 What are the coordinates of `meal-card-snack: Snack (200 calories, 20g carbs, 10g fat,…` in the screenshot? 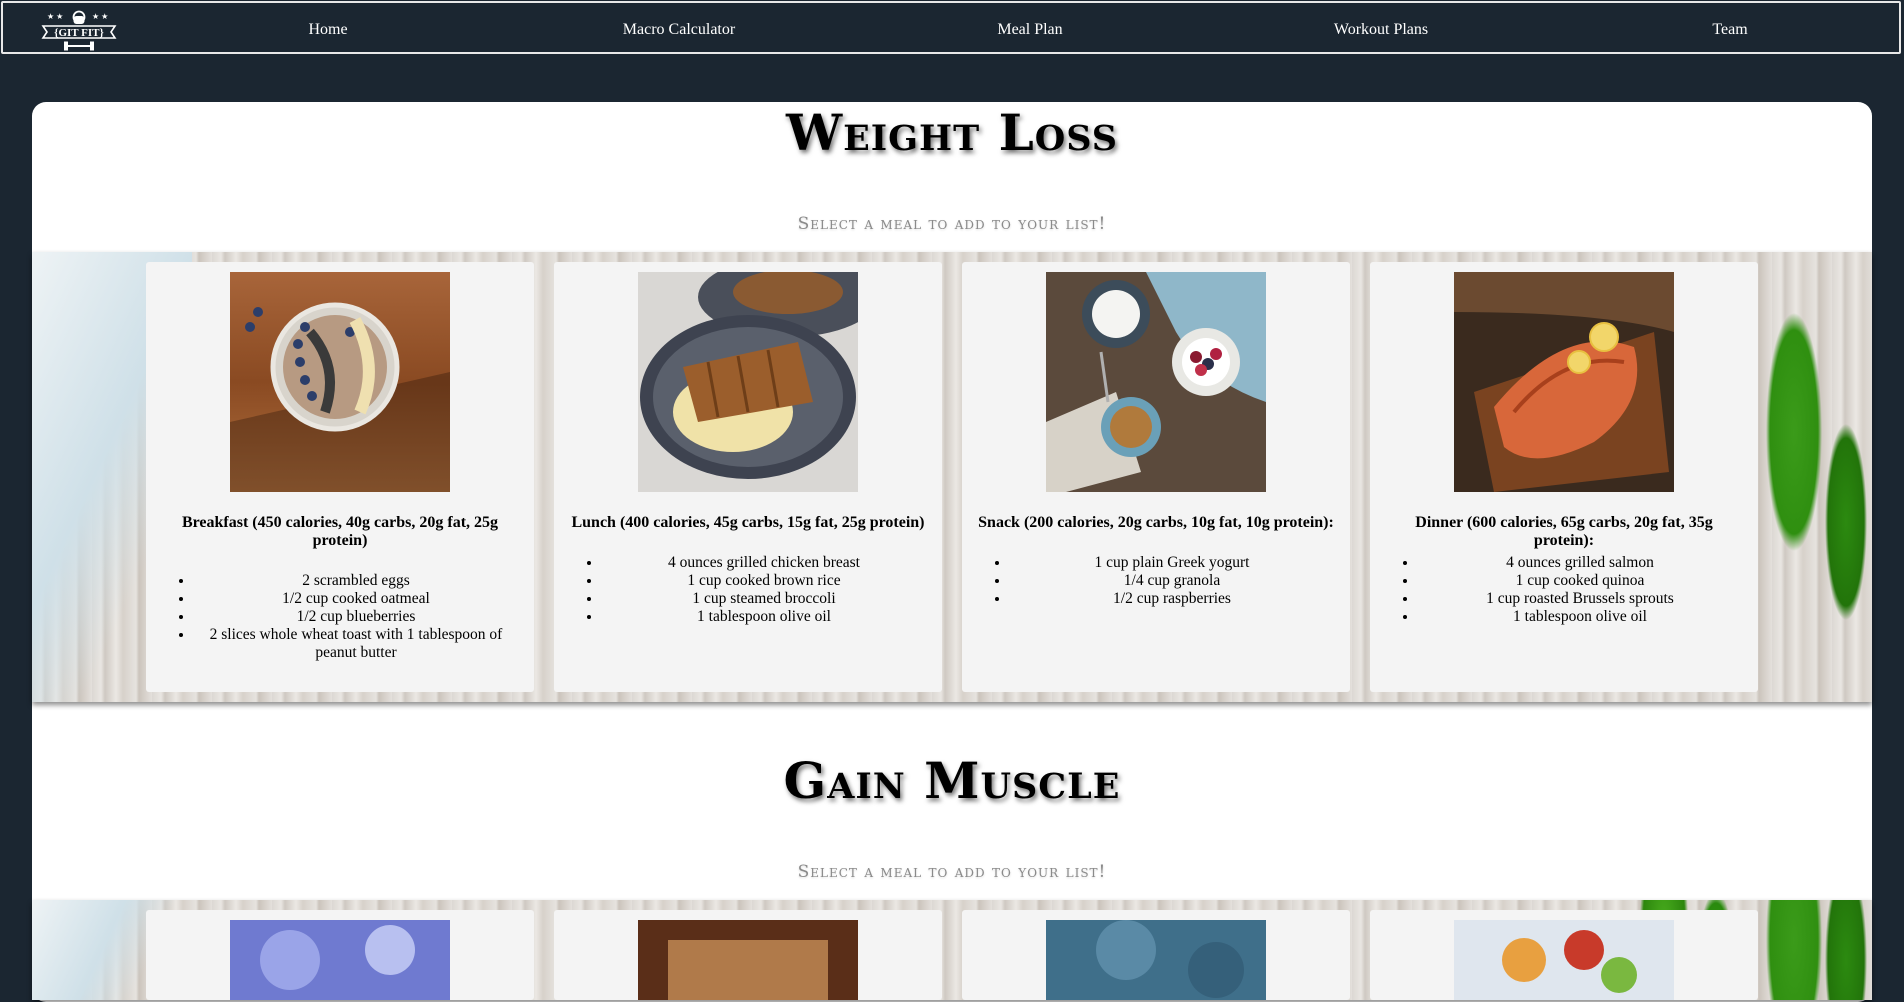 It's located at (1156, 477).